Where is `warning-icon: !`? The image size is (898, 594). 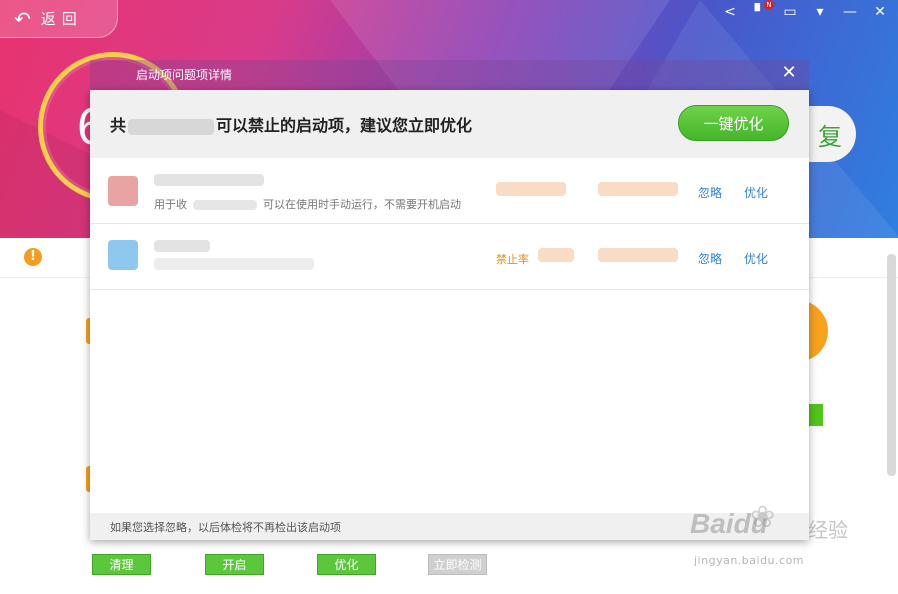 warning-icon: ! is located at coordinates (33, 257).